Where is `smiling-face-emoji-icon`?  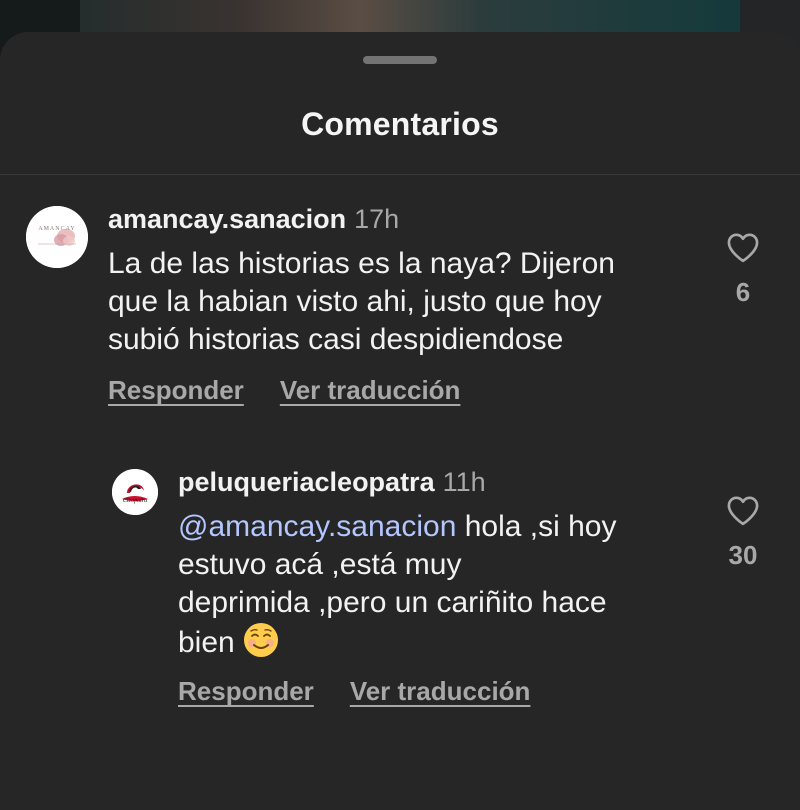 smiling-face-emoji-icon is located at coordinates (260, 640).